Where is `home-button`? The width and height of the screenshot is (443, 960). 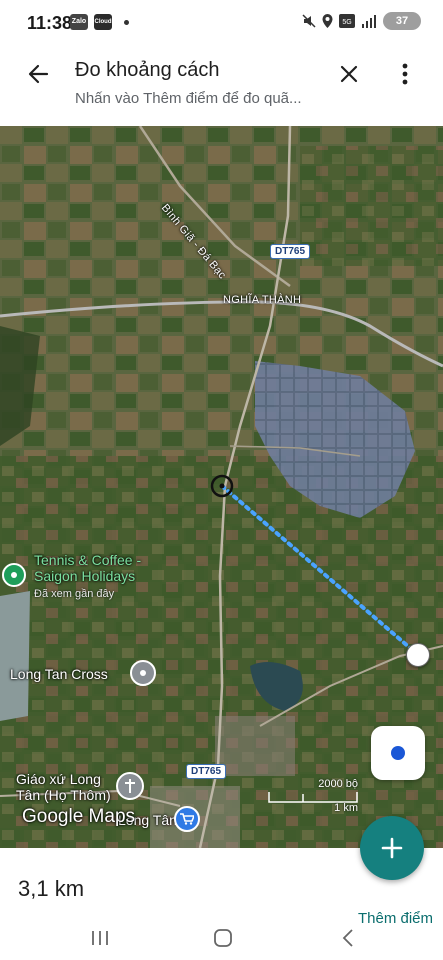 home-button is located at coordinates (223, 938).